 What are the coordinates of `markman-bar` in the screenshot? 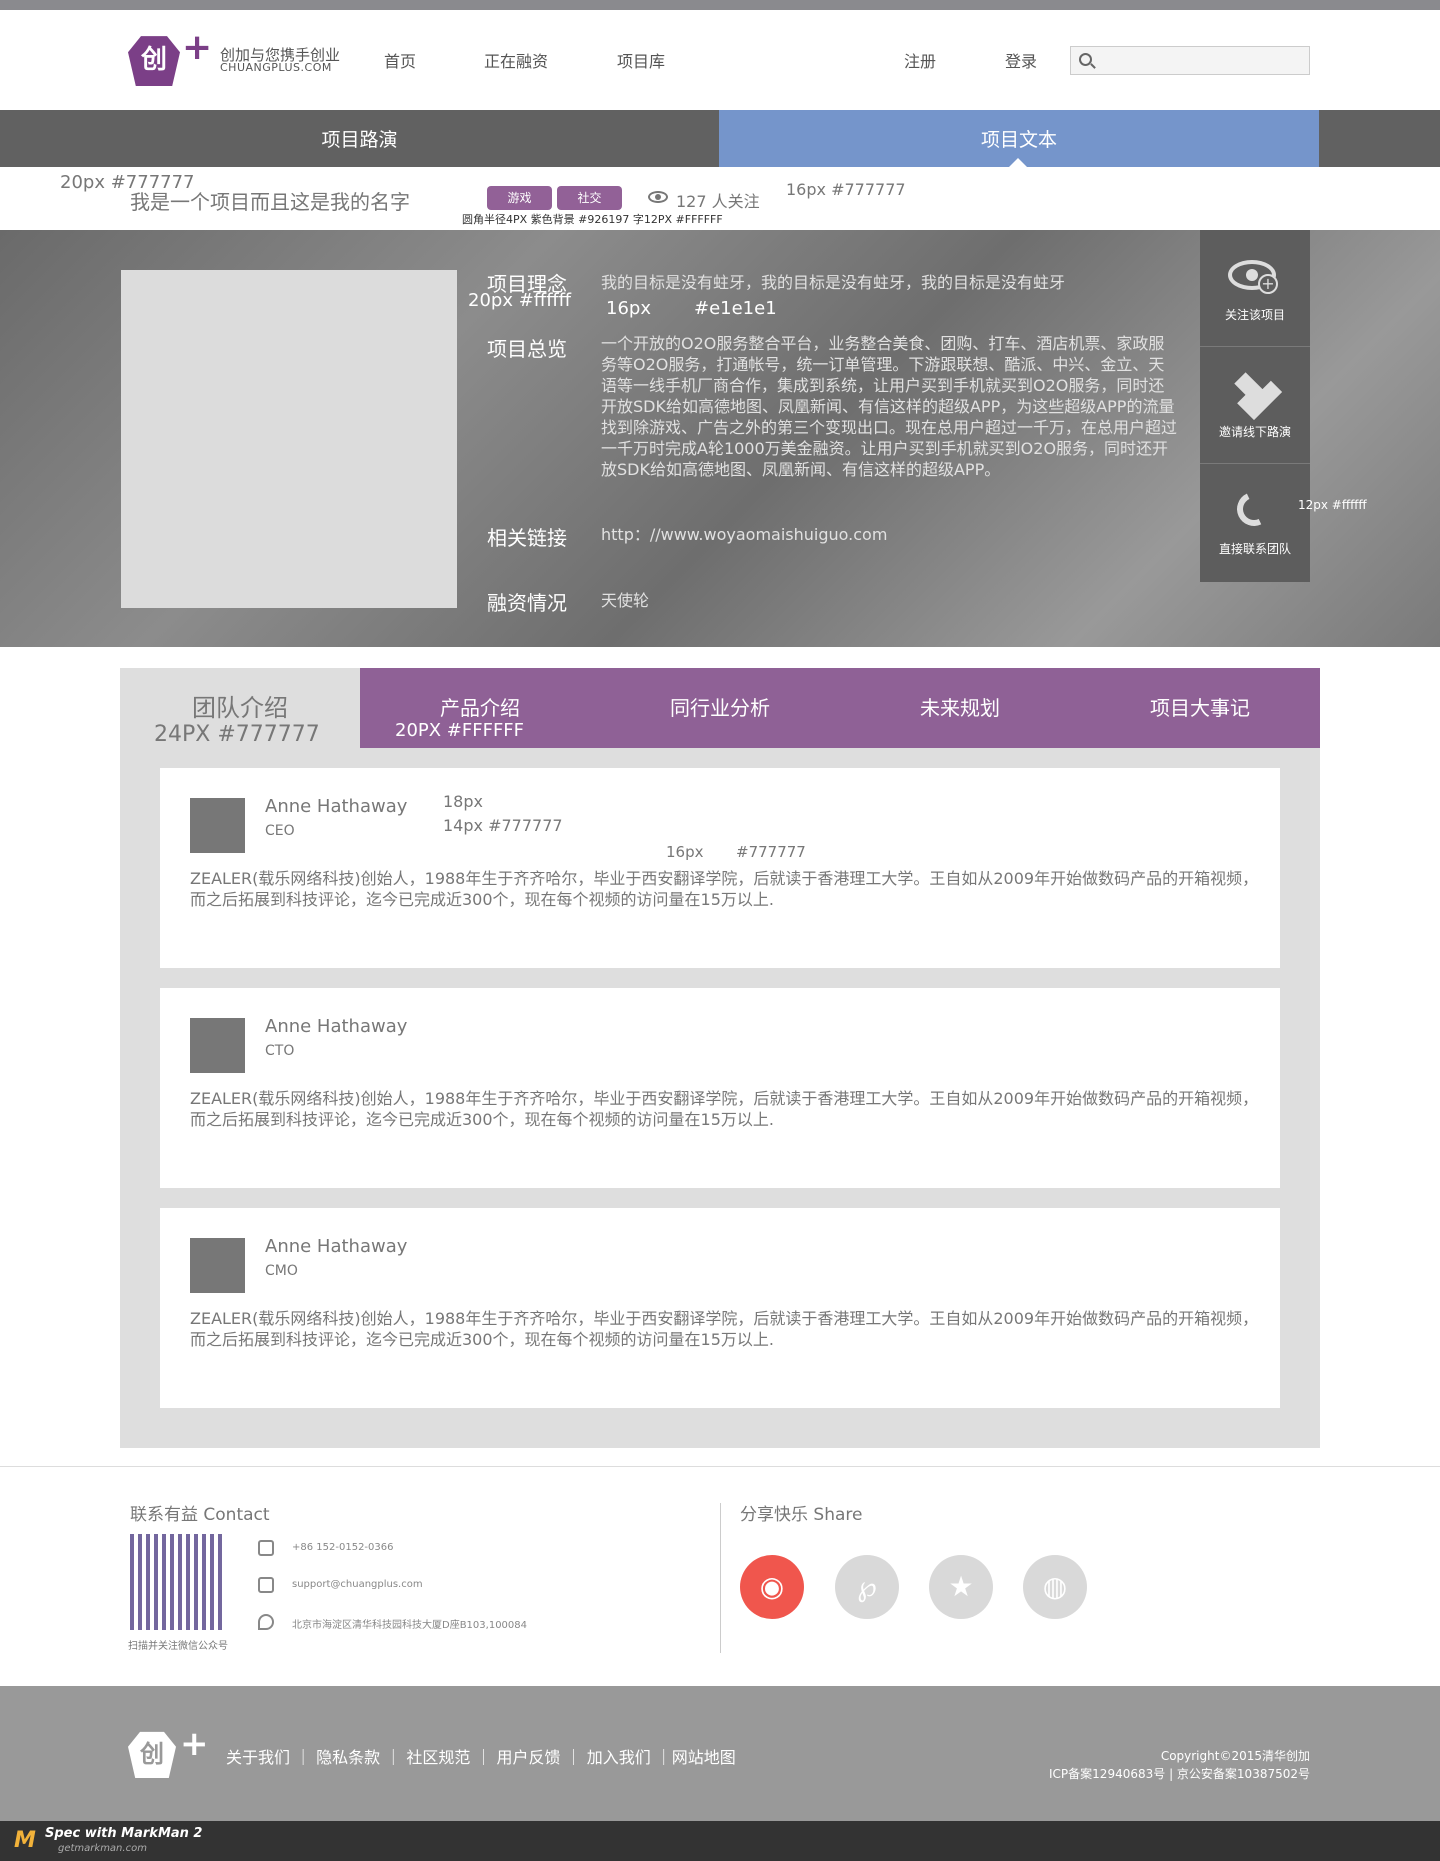 It's located at (720, 1841).